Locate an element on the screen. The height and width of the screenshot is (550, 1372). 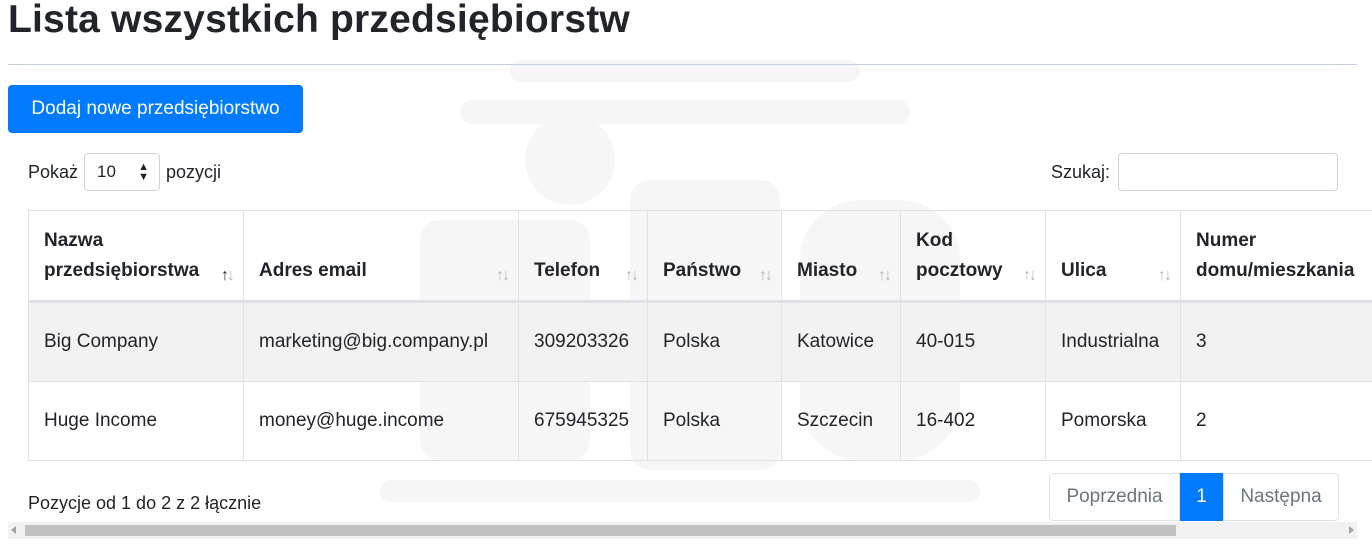
previous-page-button: Poprzednia is located at coordinates (1114, 497).